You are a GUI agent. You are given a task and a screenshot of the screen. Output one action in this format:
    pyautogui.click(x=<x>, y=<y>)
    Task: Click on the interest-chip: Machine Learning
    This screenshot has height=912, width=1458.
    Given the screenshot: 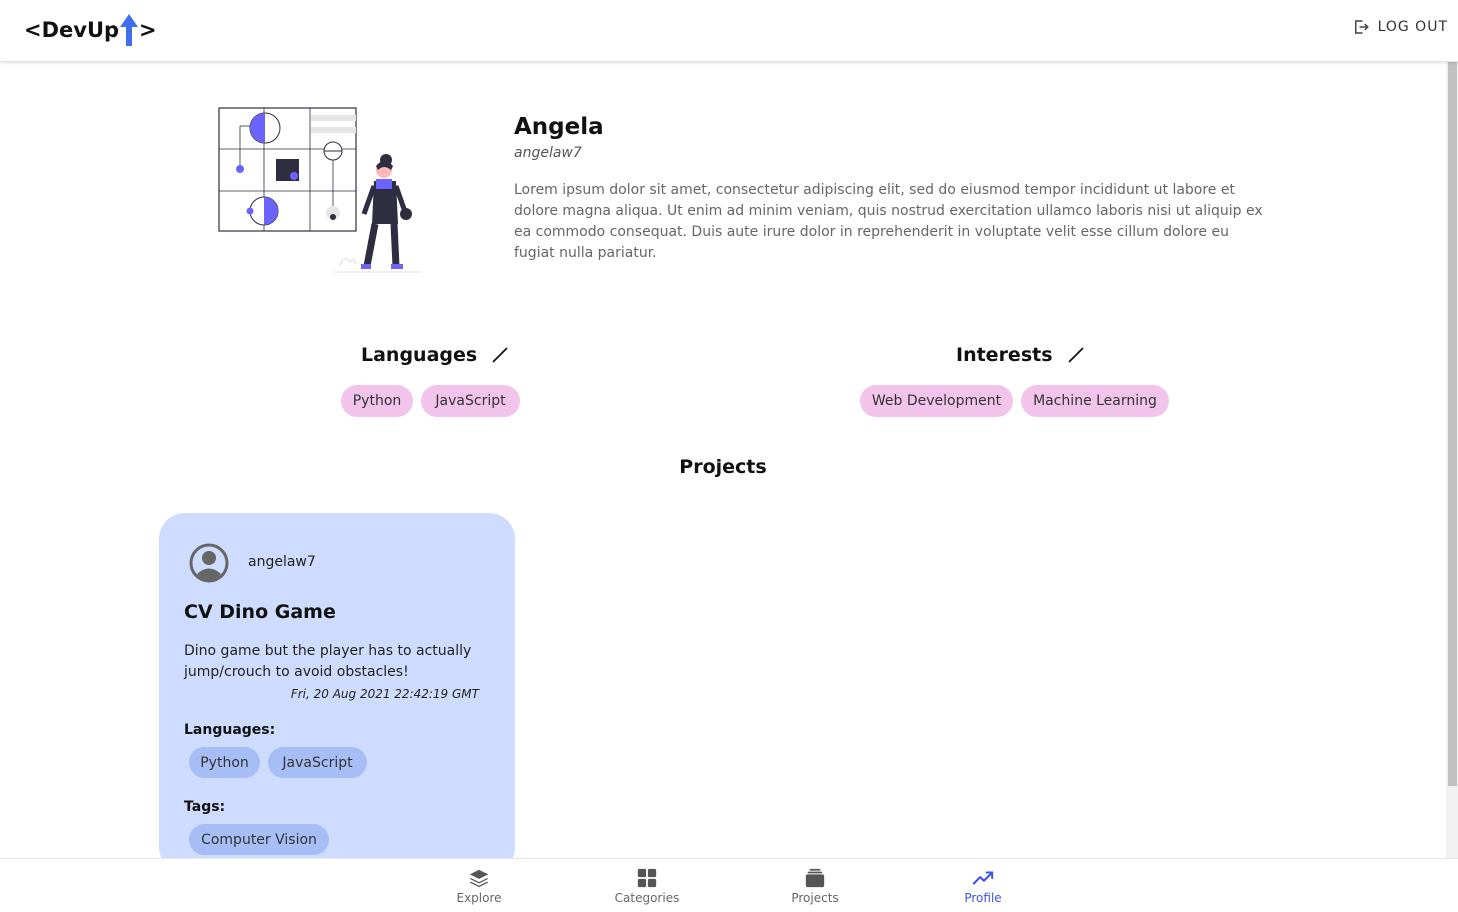 What is the action you would take?
    pyautogui.click(x=1095, y=401)
    